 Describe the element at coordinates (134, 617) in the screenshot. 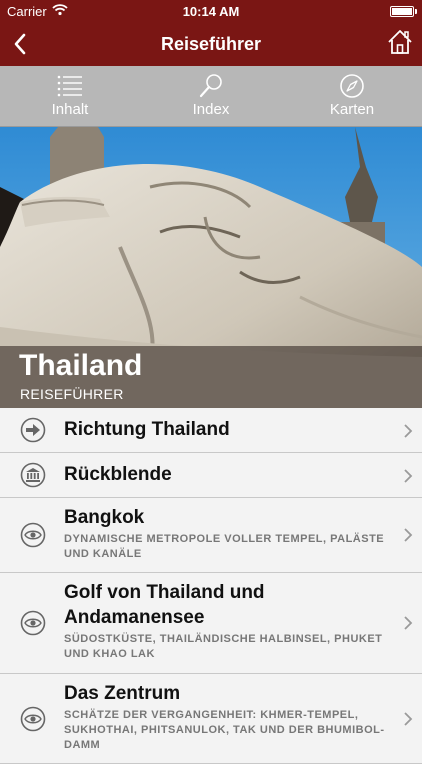

I see `list-item-title-line2: Andamanensee` at that location.